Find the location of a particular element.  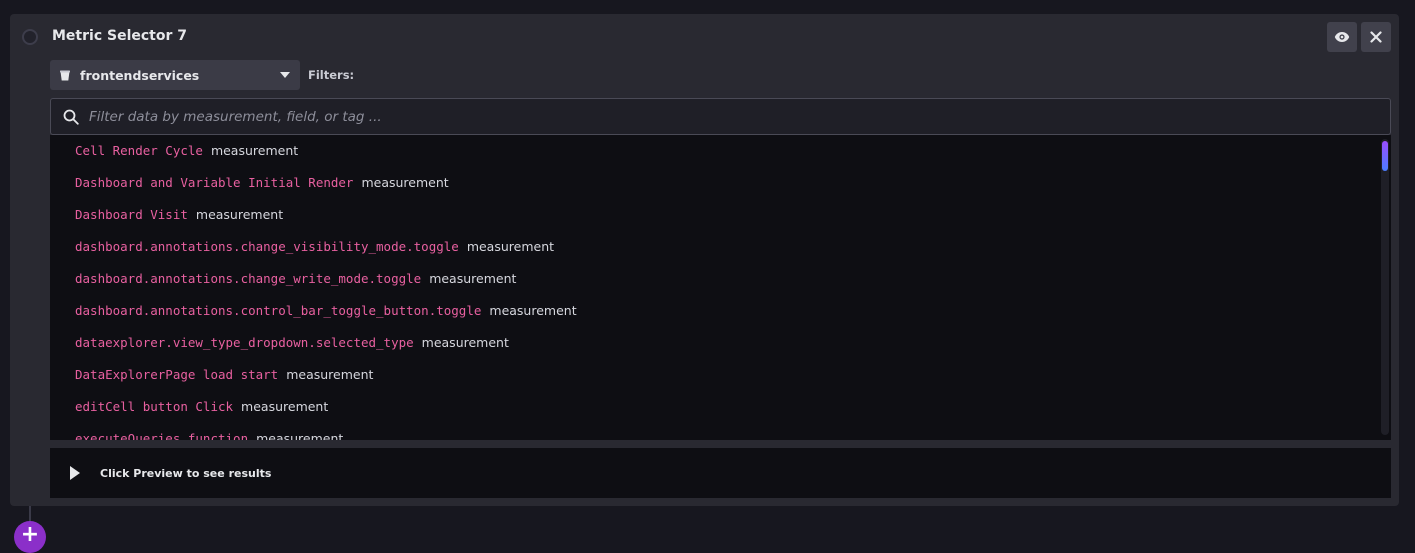

measurement-name: editCell button Click is located at coordinates (154, 406).